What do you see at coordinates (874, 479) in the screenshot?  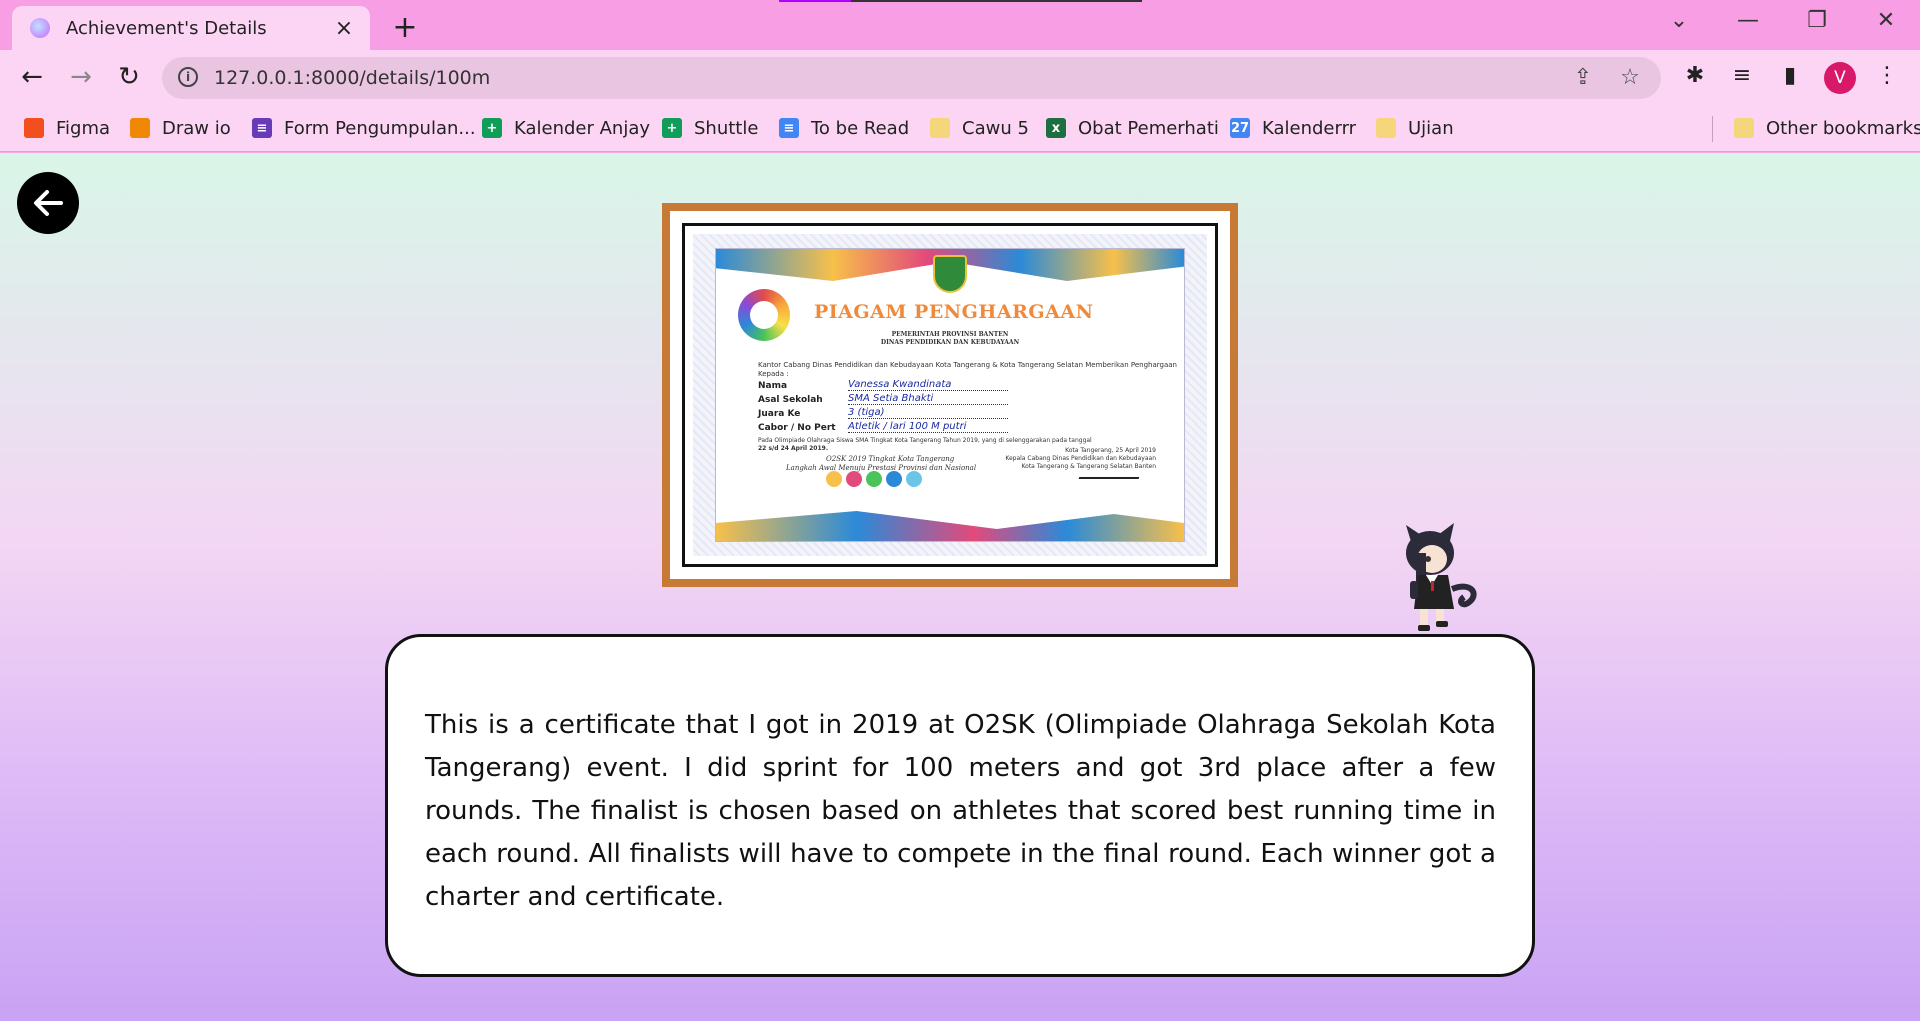 I see `sport-icons` at bounding box center [874, 479].